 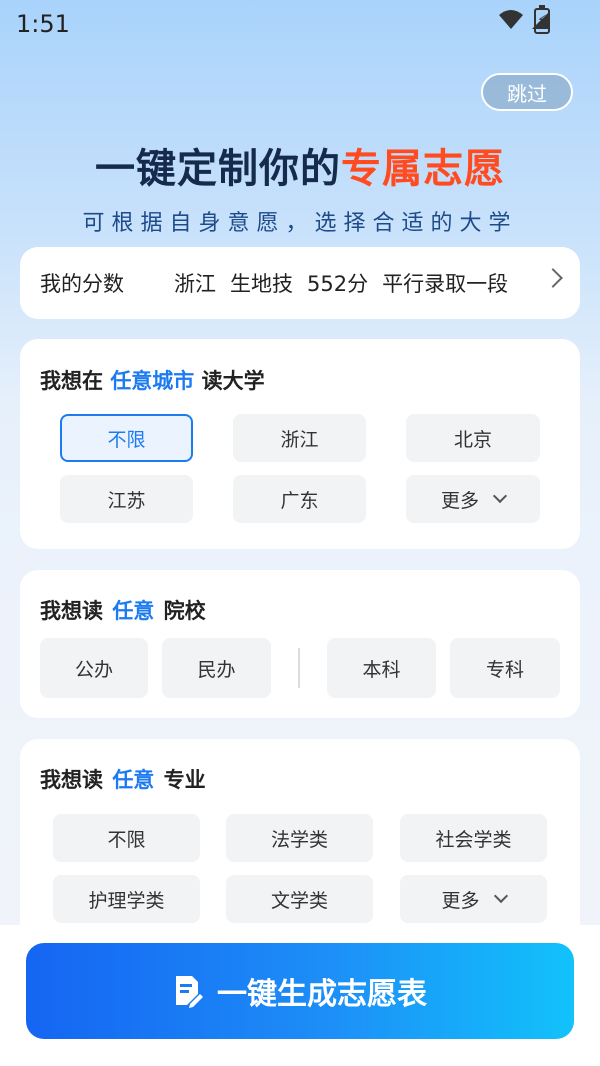 What do you see at coordinates (338, 284) in the screenshot?
I see `score-points: 552分` at bounding box center [338, 284].